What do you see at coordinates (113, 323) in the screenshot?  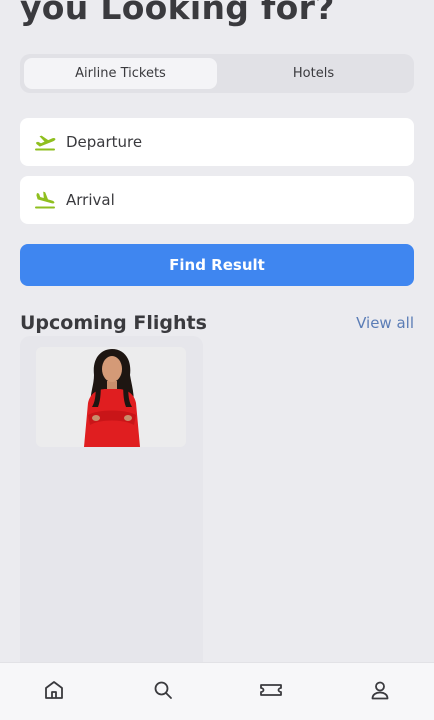 I see `section-title-upcoming-flights: Upcoming Flights` at bounding box center [113, 323].